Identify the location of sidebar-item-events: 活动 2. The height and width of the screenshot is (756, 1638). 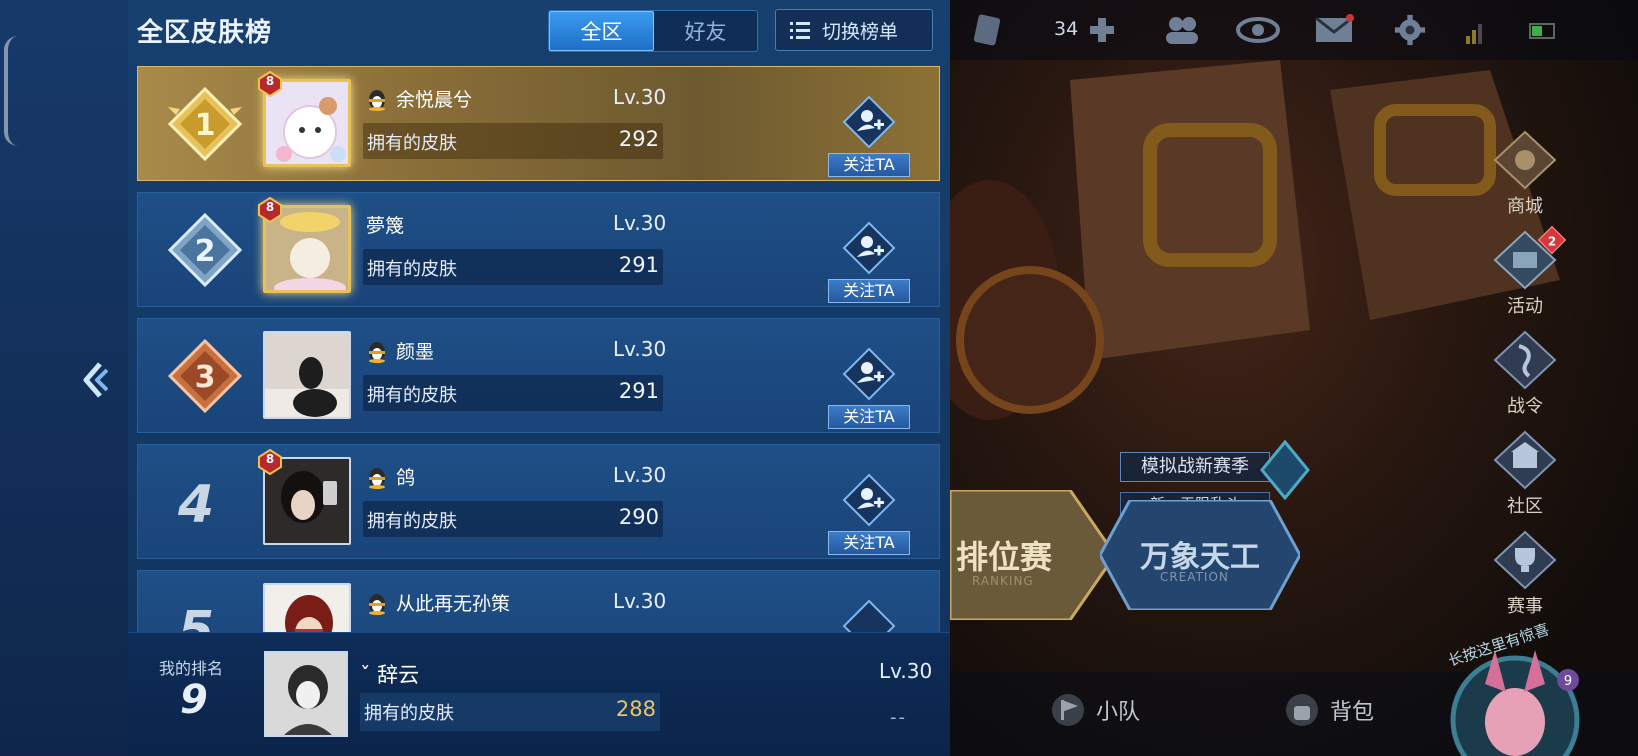
(1528, 272).